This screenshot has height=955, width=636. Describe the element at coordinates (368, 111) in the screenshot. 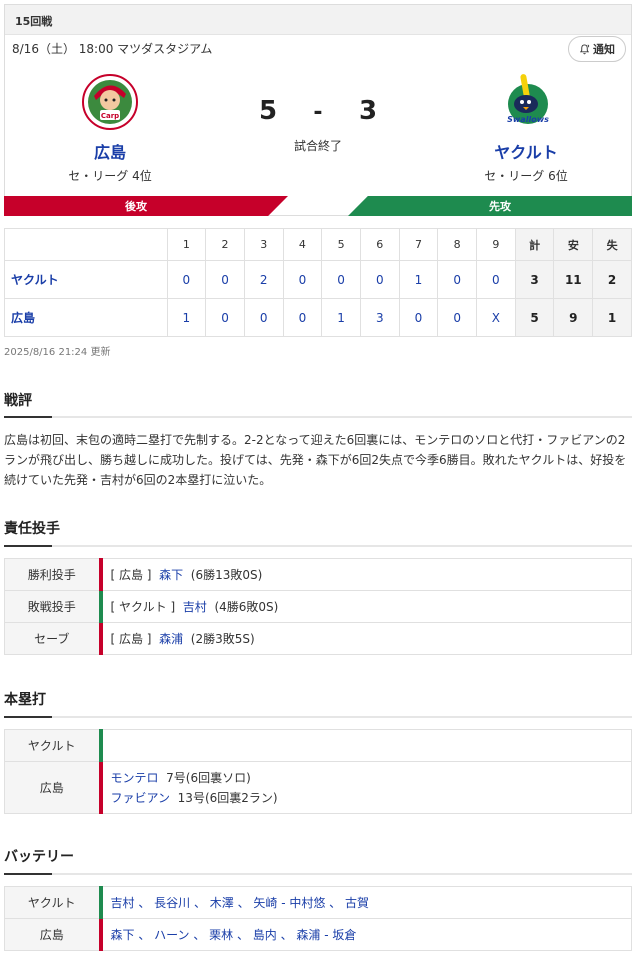

I see `away-score: 3` at that location.